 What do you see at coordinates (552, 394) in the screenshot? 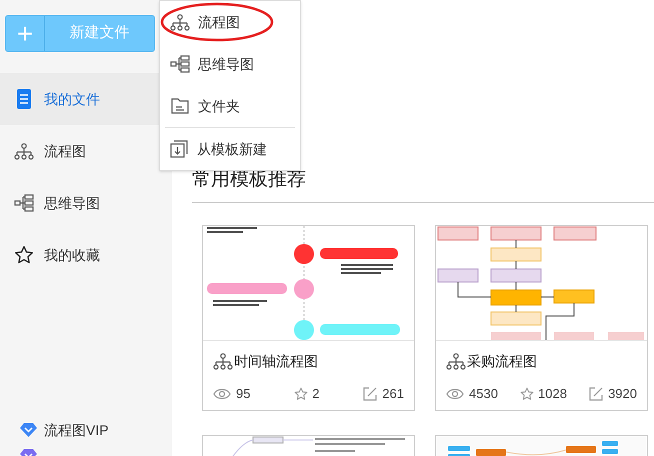
I see `star-count: 1028` at bounding box center [552, 394].